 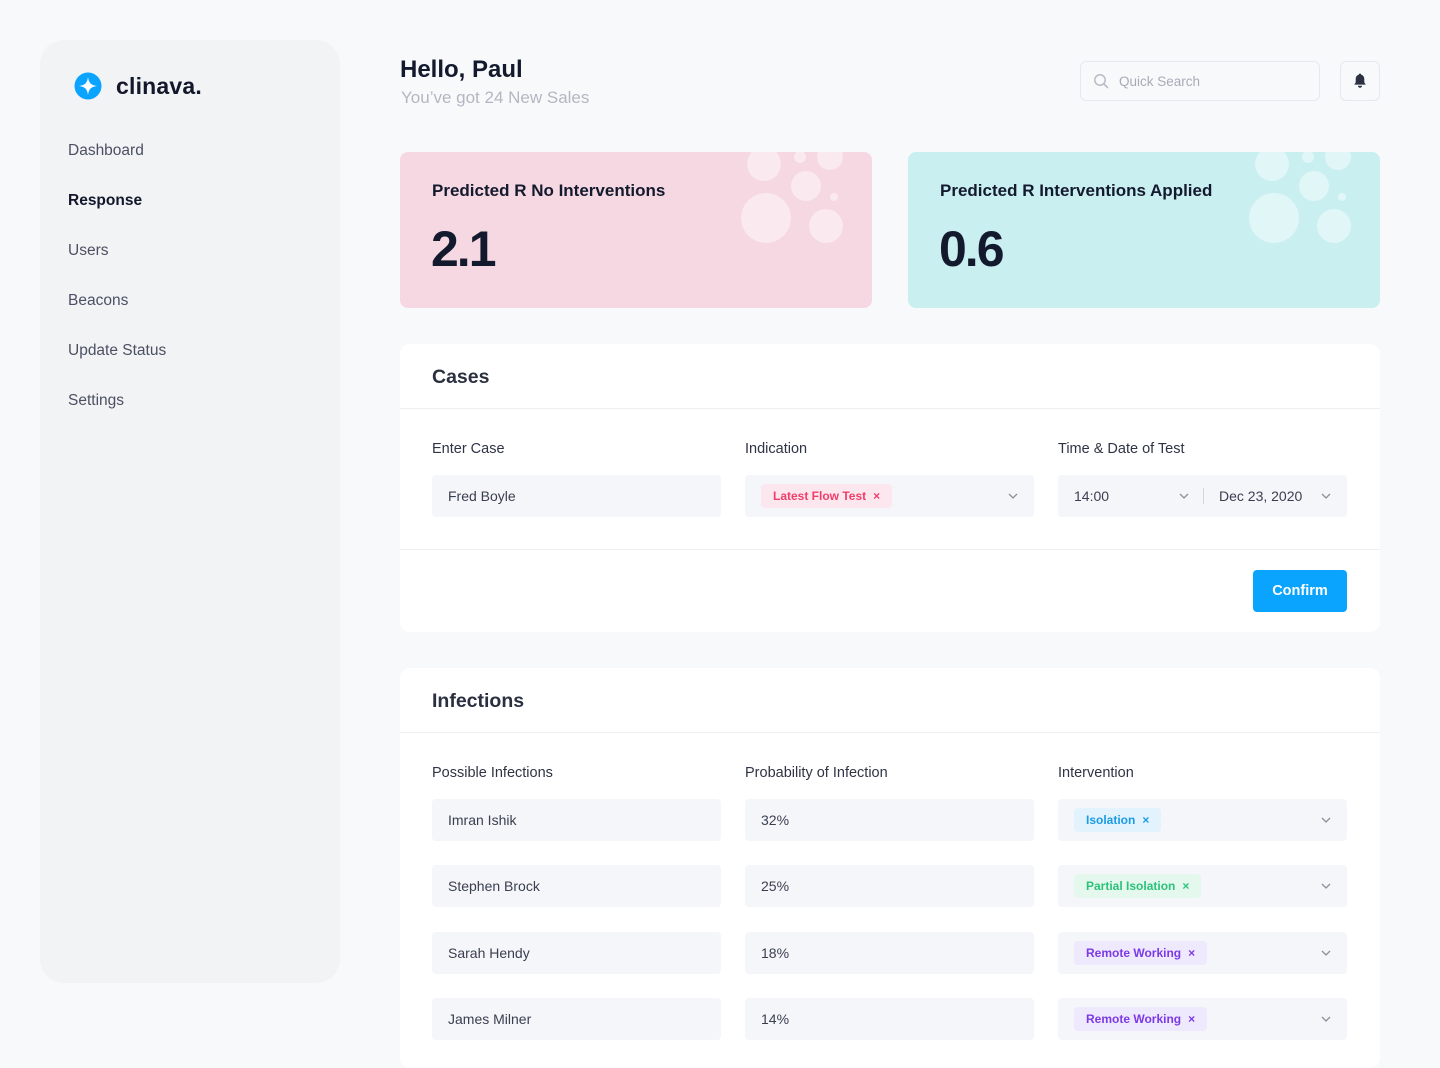 I want to click on enter-case-label: Enter Case, so click(x=468, y=449).